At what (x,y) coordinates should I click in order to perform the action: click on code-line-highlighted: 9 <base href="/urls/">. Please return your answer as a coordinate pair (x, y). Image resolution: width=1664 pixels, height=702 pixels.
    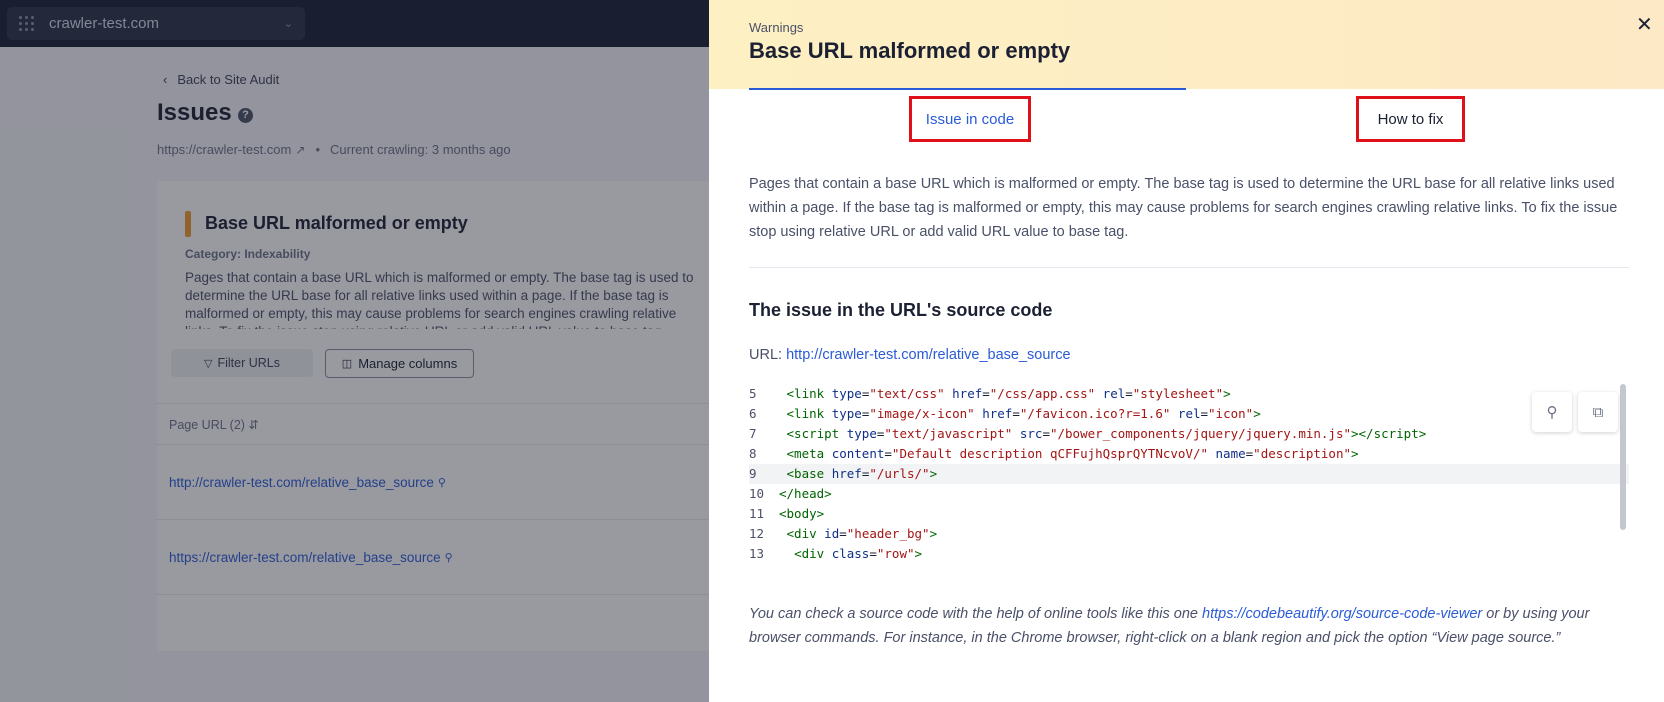
    Looking at the image, I should click on (1189, 474).